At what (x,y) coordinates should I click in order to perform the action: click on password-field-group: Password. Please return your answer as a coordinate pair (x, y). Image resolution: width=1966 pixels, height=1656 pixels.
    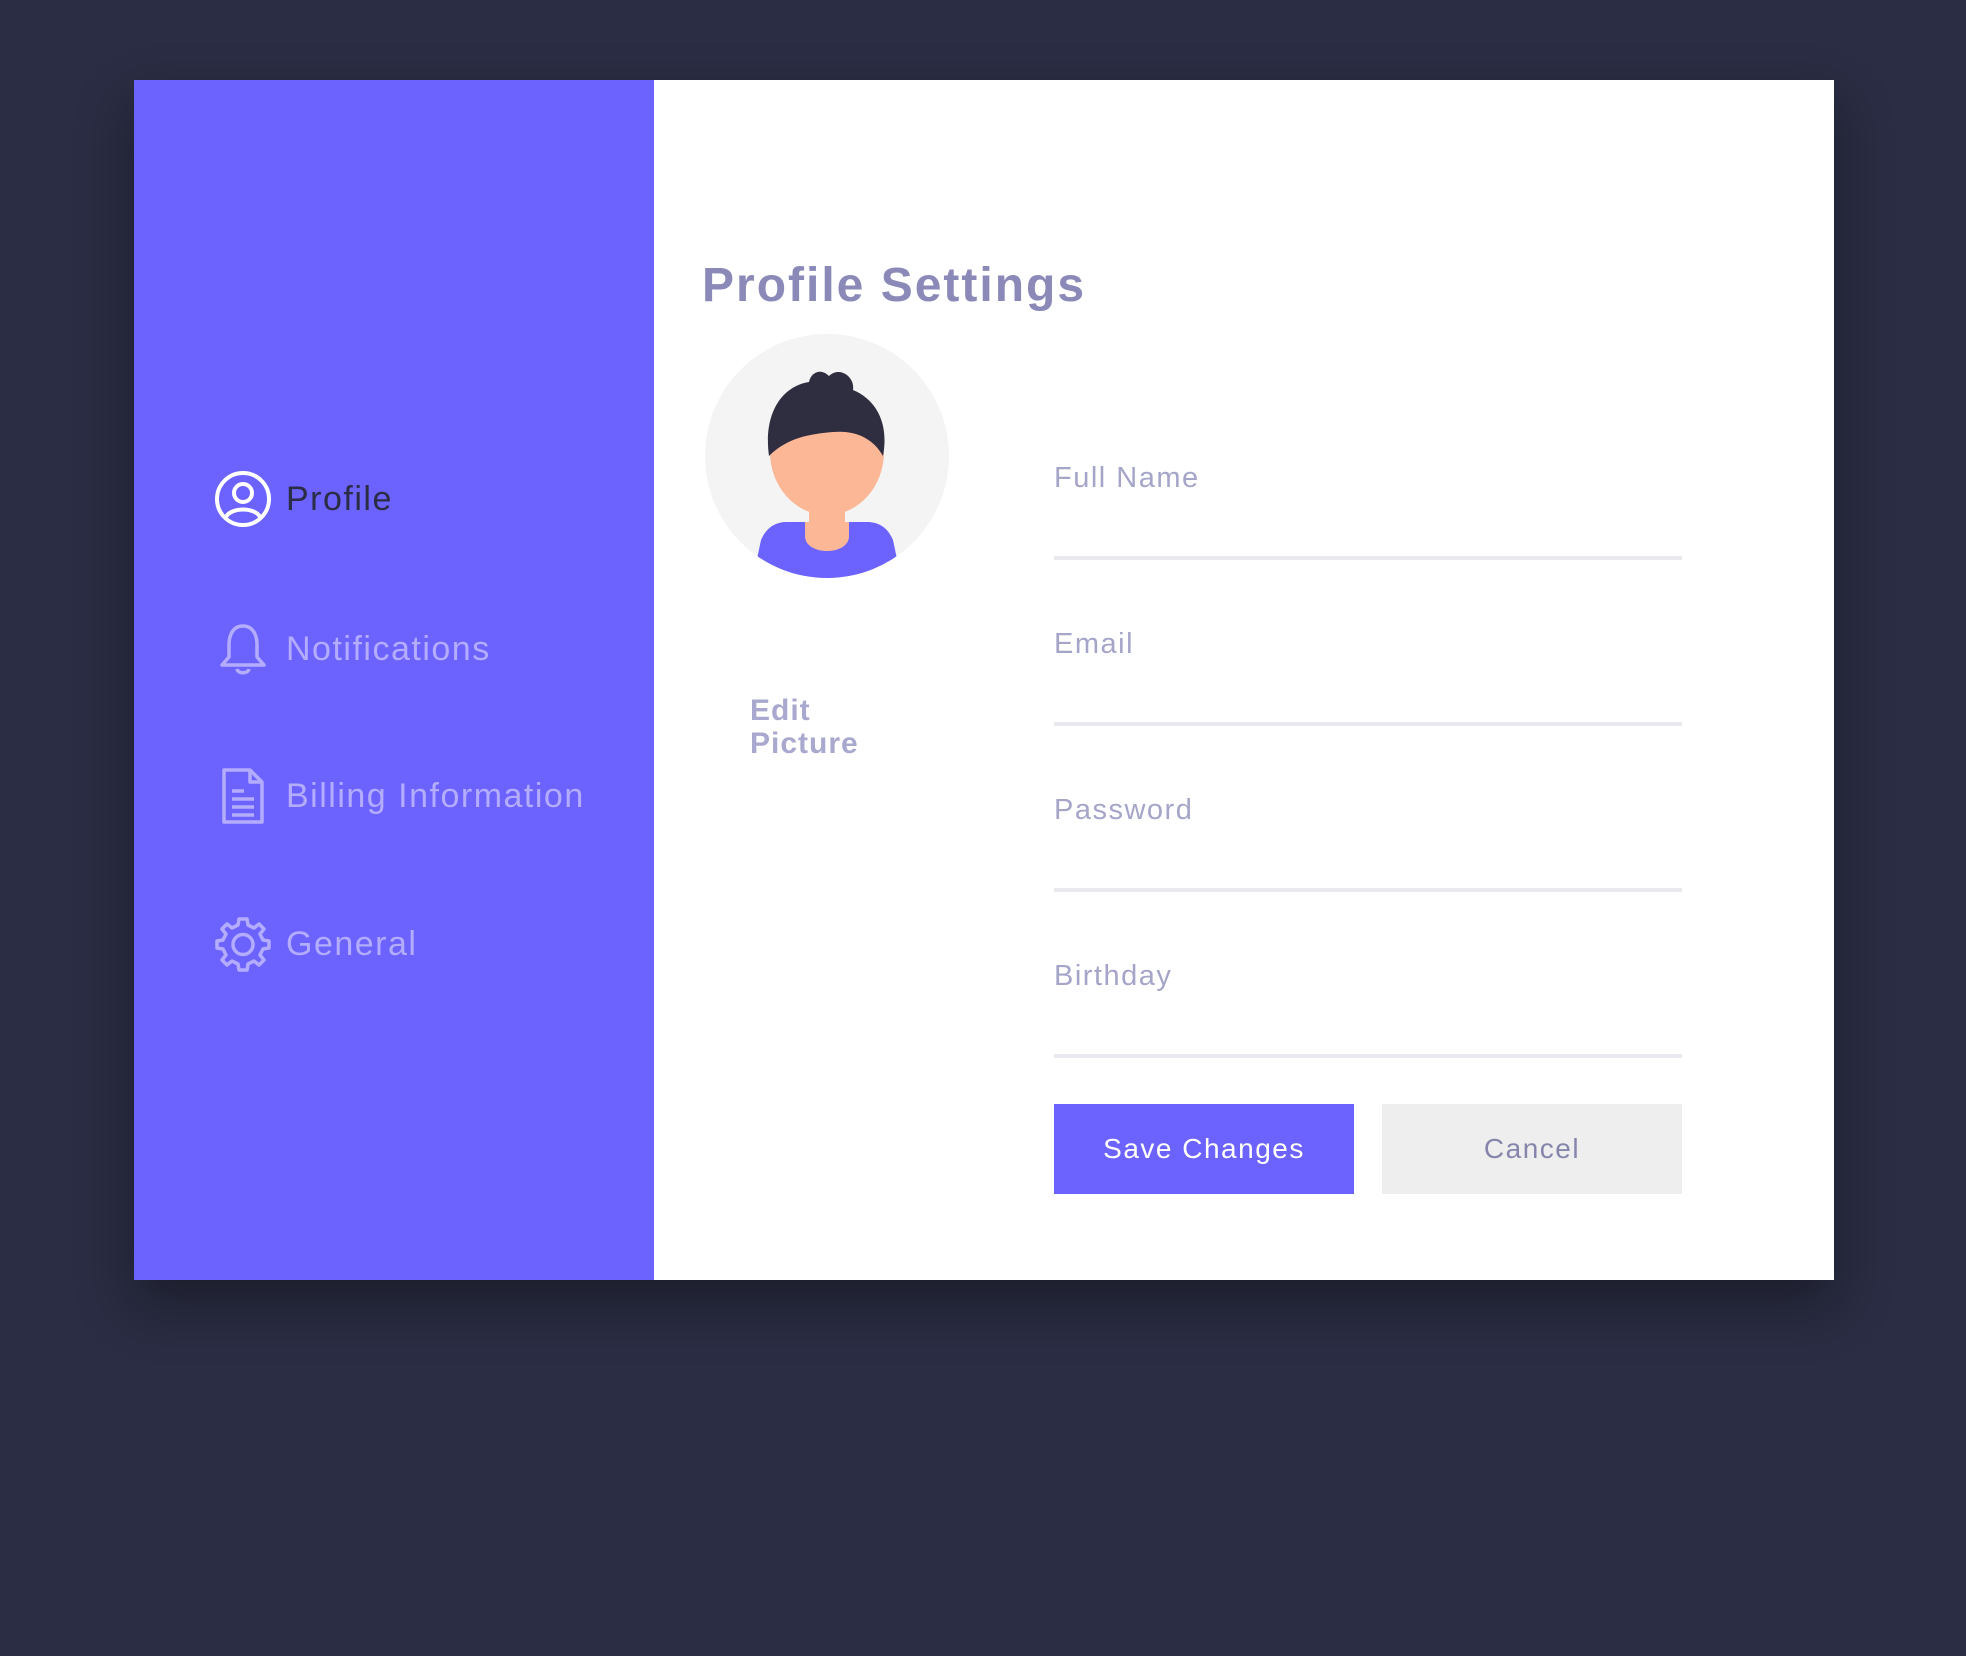
    Looking at the image, I should click on (1368, 843).